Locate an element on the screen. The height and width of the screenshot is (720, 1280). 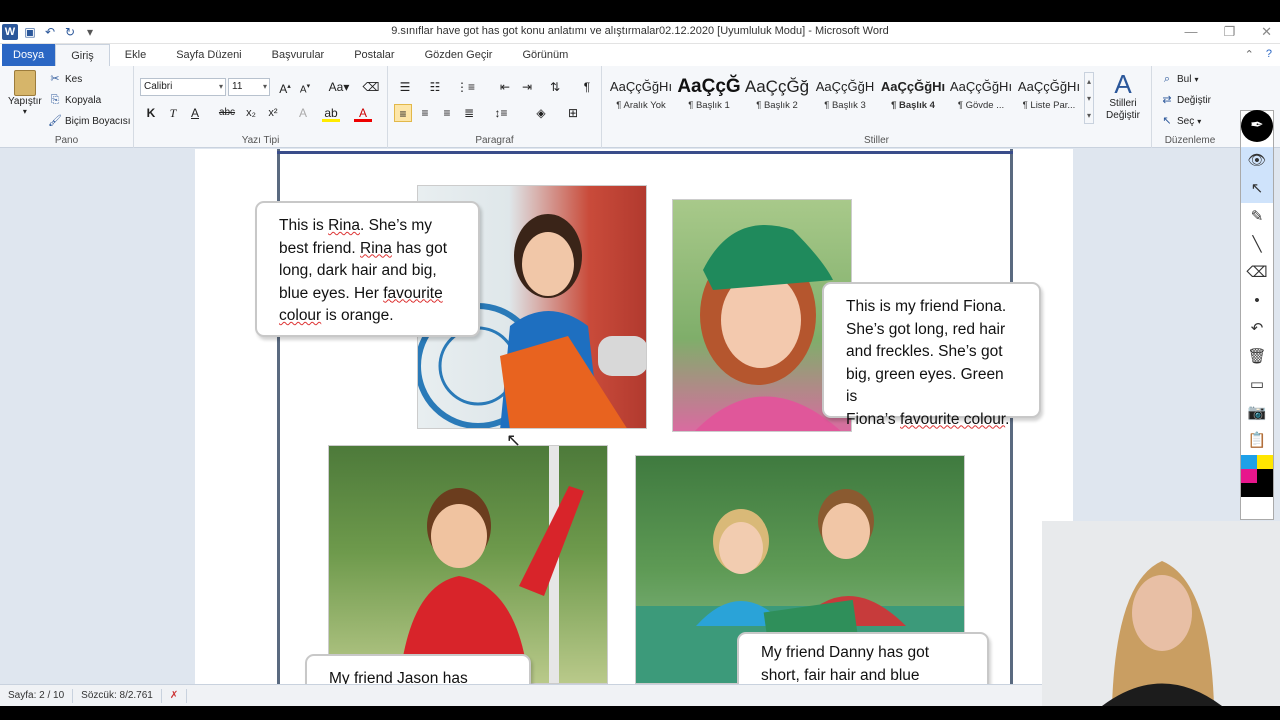
styles-scroll: ▴ ▾ ▾ is located at coordinates (1089, 98).